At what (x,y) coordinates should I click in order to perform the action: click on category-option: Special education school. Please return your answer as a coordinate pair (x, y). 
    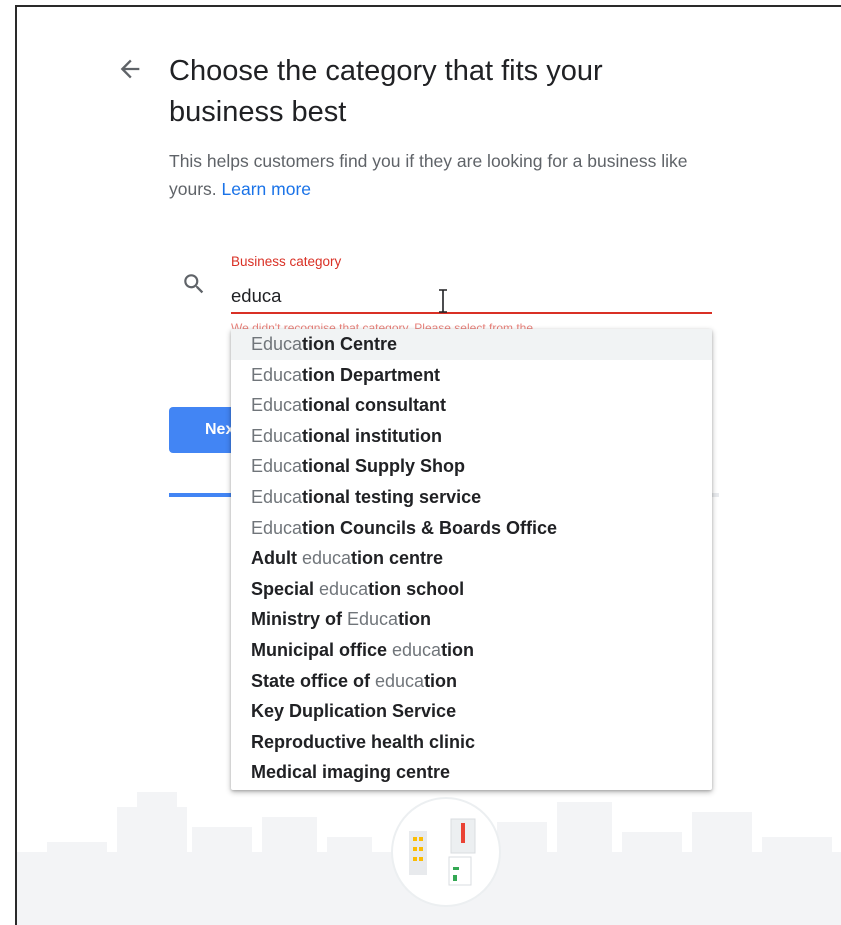
    Looking at the image, I should click on (471, 589).